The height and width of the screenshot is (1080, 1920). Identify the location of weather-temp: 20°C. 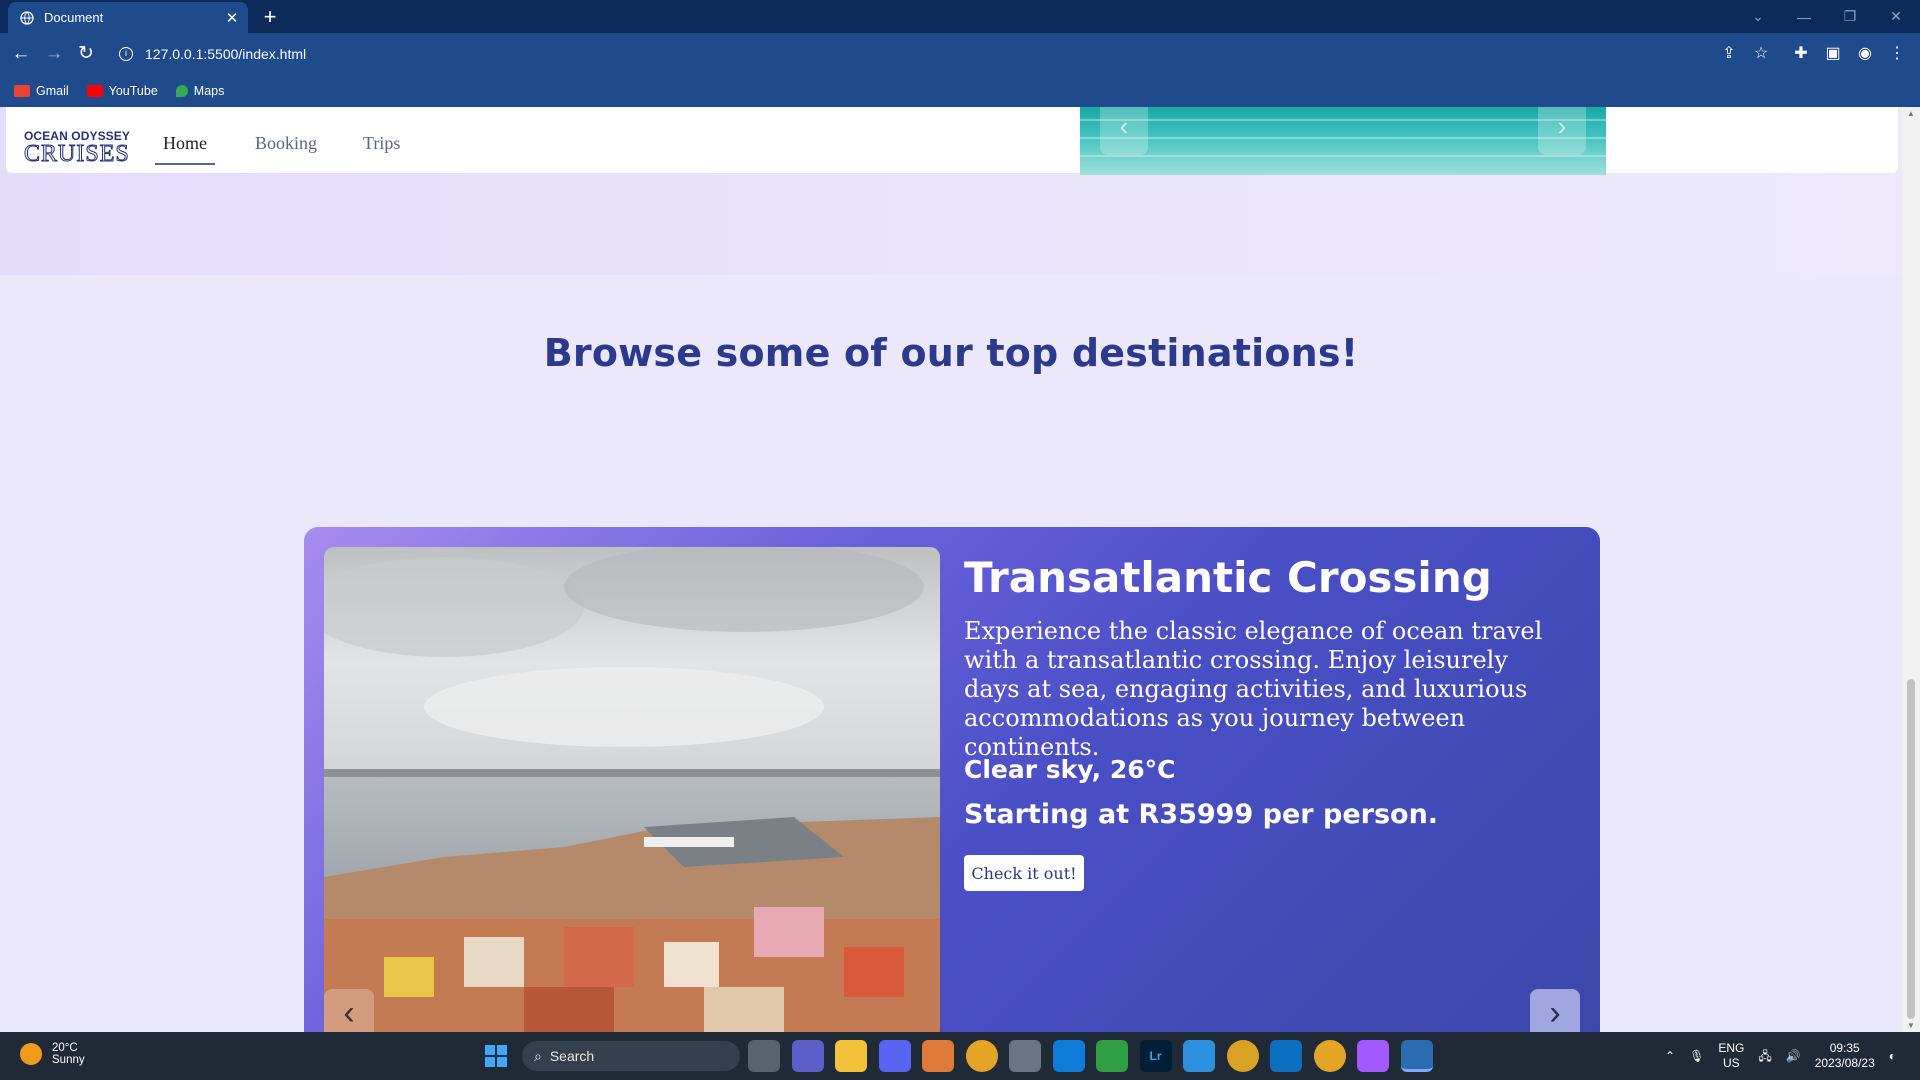
(65, 1048).